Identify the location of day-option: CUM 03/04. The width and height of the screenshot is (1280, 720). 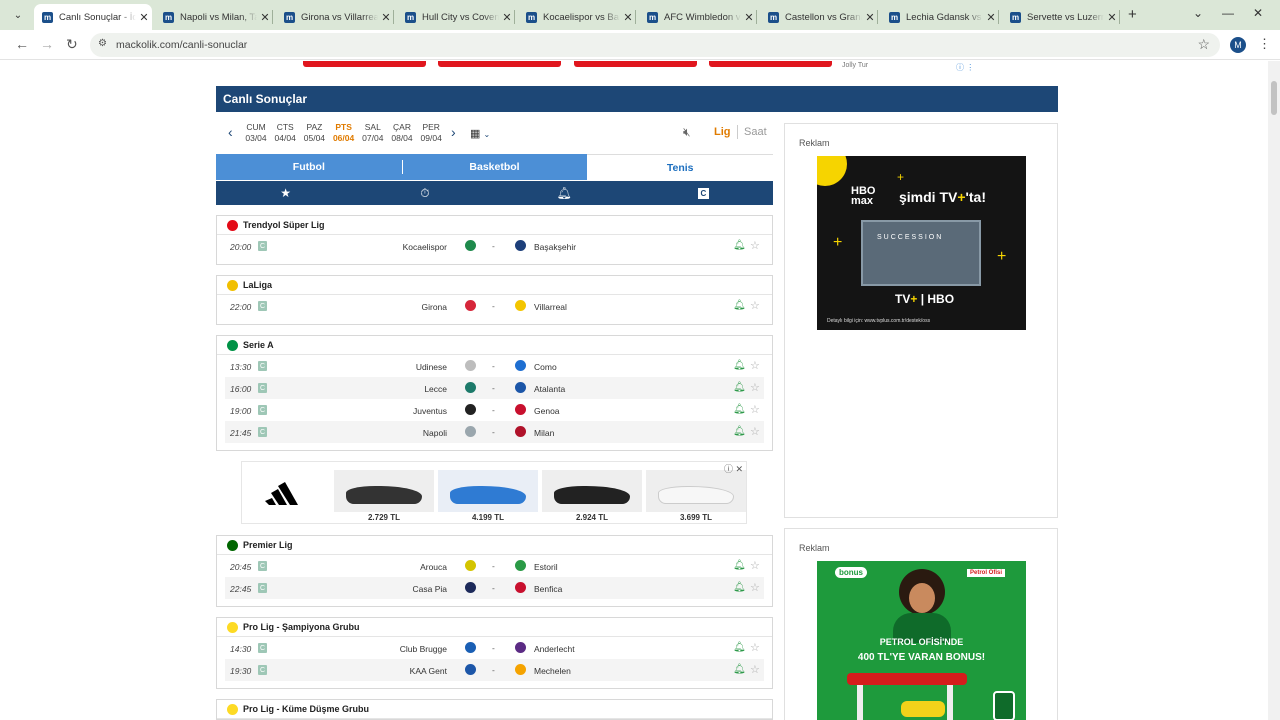
(256, 133).